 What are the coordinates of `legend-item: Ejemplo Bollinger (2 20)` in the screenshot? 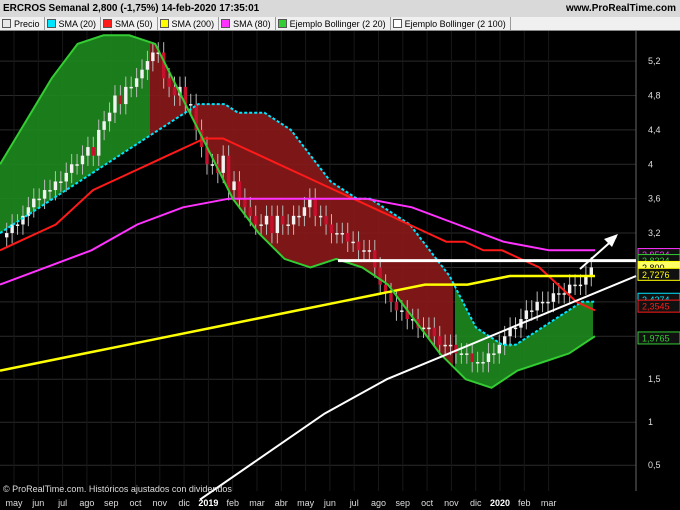 It's located at (333, 23).